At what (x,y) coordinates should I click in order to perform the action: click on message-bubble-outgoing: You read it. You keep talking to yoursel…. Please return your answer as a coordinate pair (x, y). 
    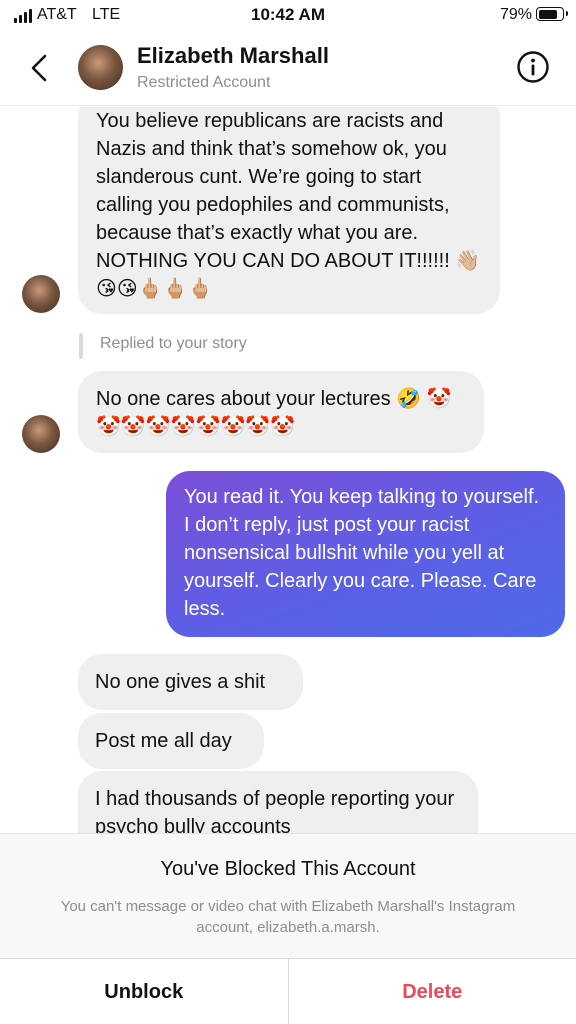
    Looking at the image, I should click on (365, 554).